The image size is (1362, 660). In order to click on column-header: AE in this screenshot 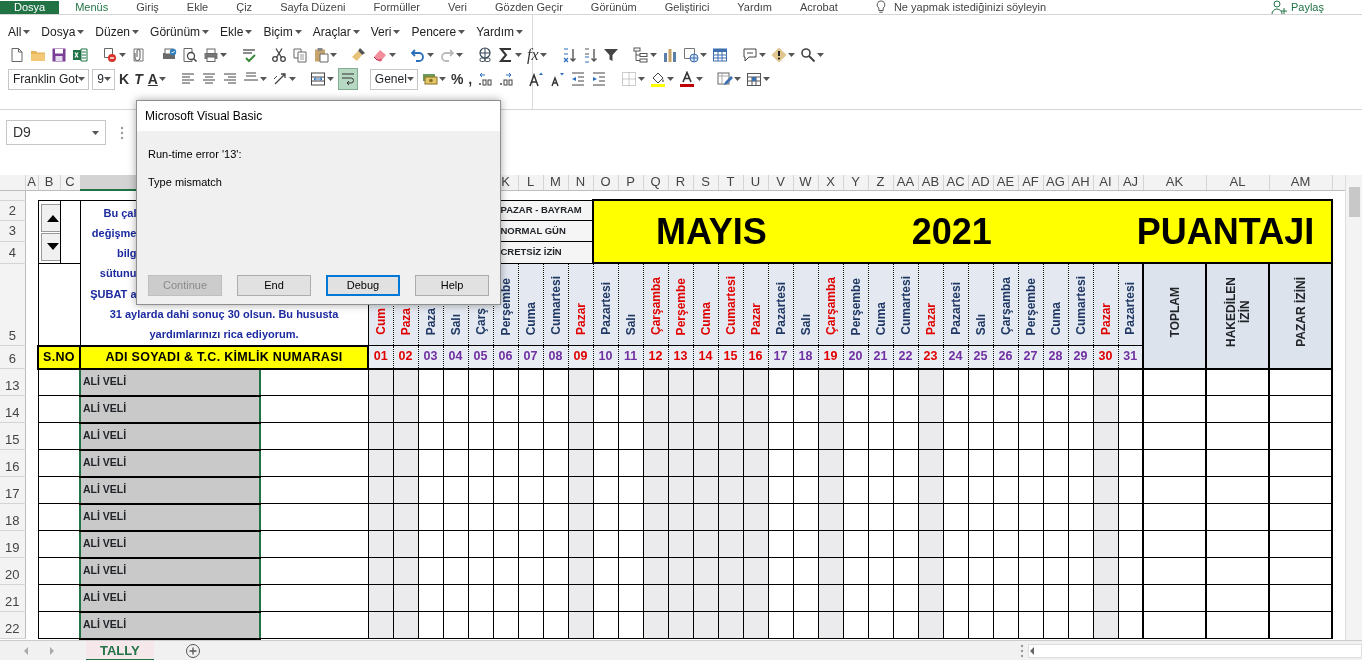, I will do `click(1005, 182)`.